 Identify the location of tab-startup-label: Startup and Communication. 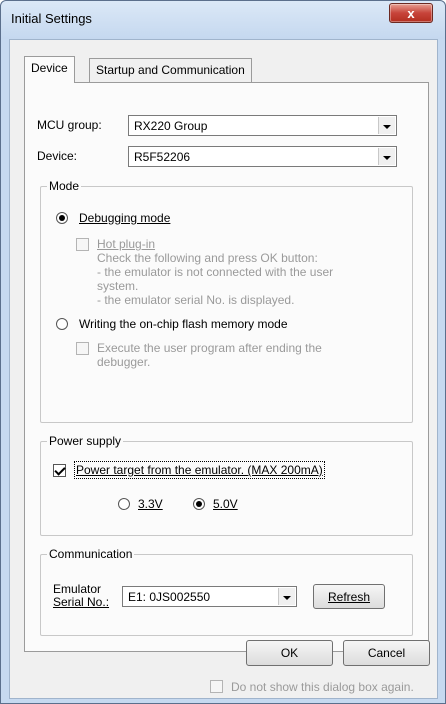
(170, 70).